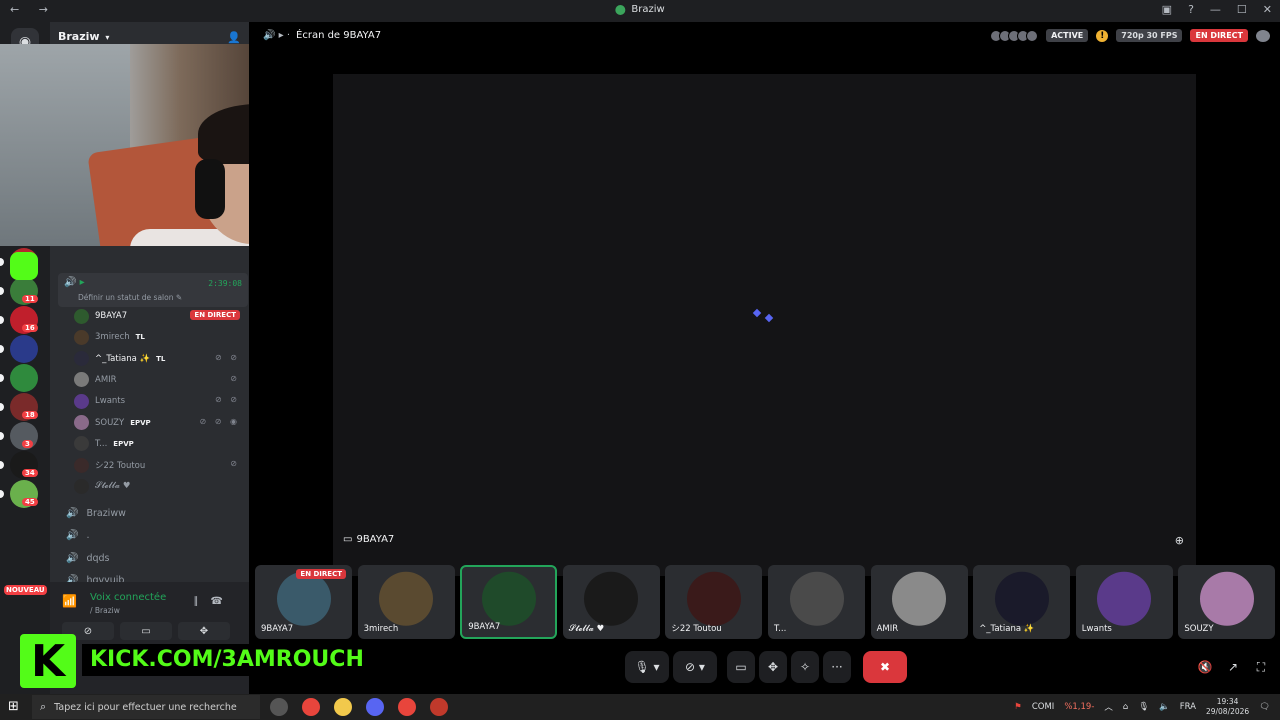 The image size is (1280, 720). I want to click on history-nav: ← →, so click(33, 9).